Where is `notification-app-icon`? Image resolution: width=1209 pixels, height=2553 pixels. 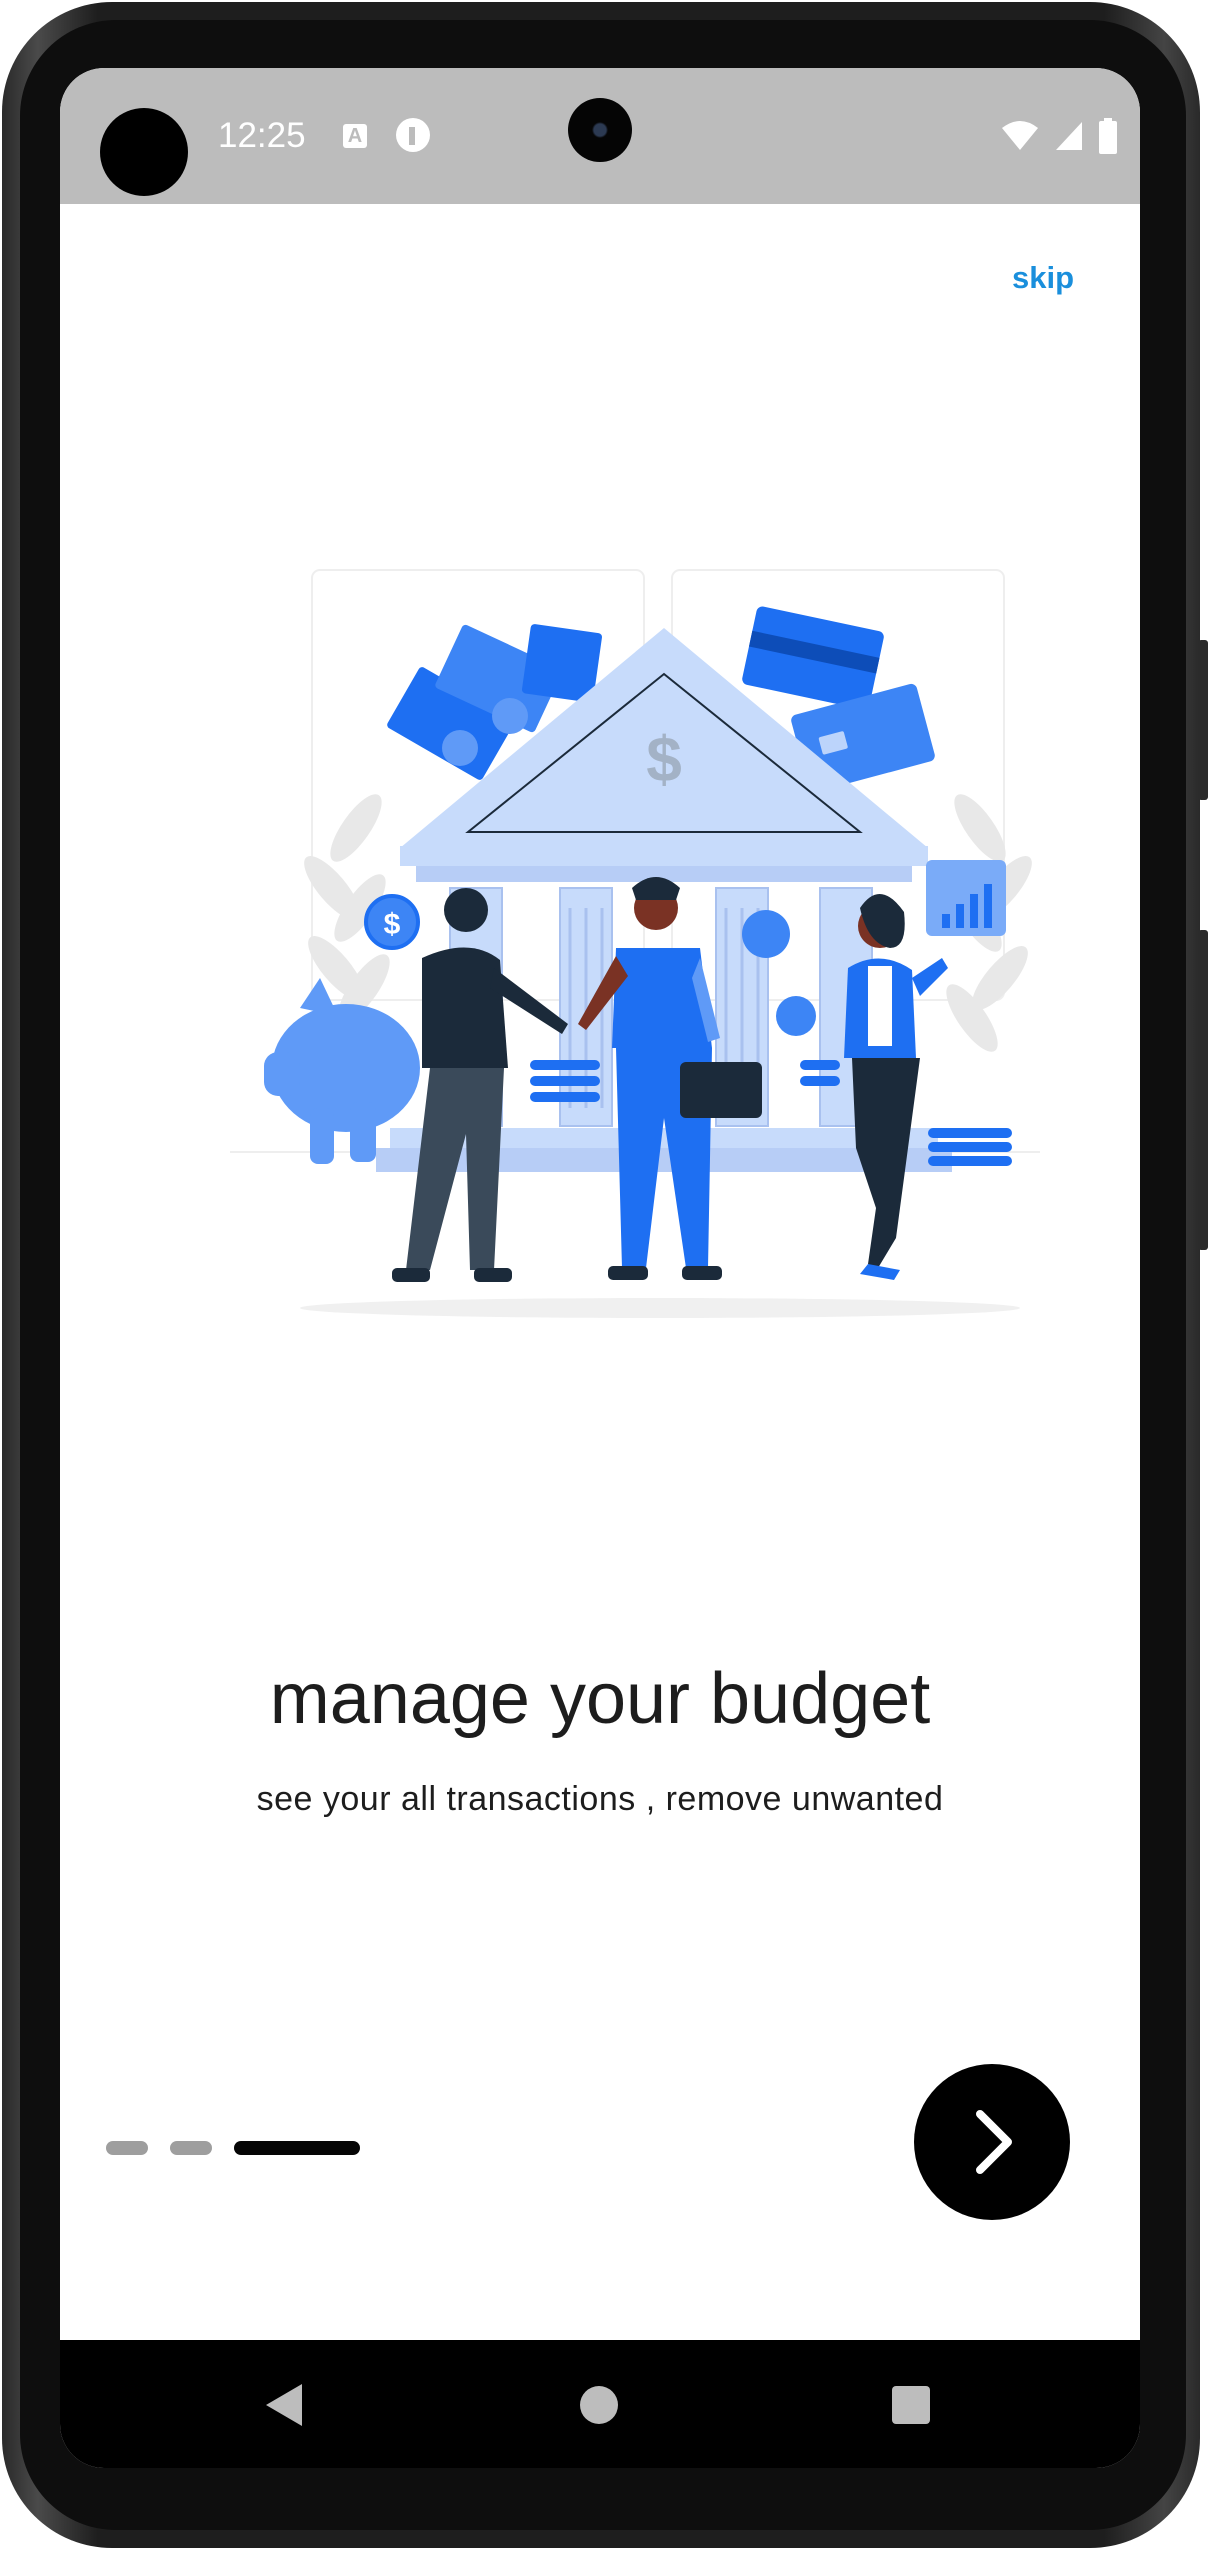 notification-app-icon is located at coordinates (413, 135).